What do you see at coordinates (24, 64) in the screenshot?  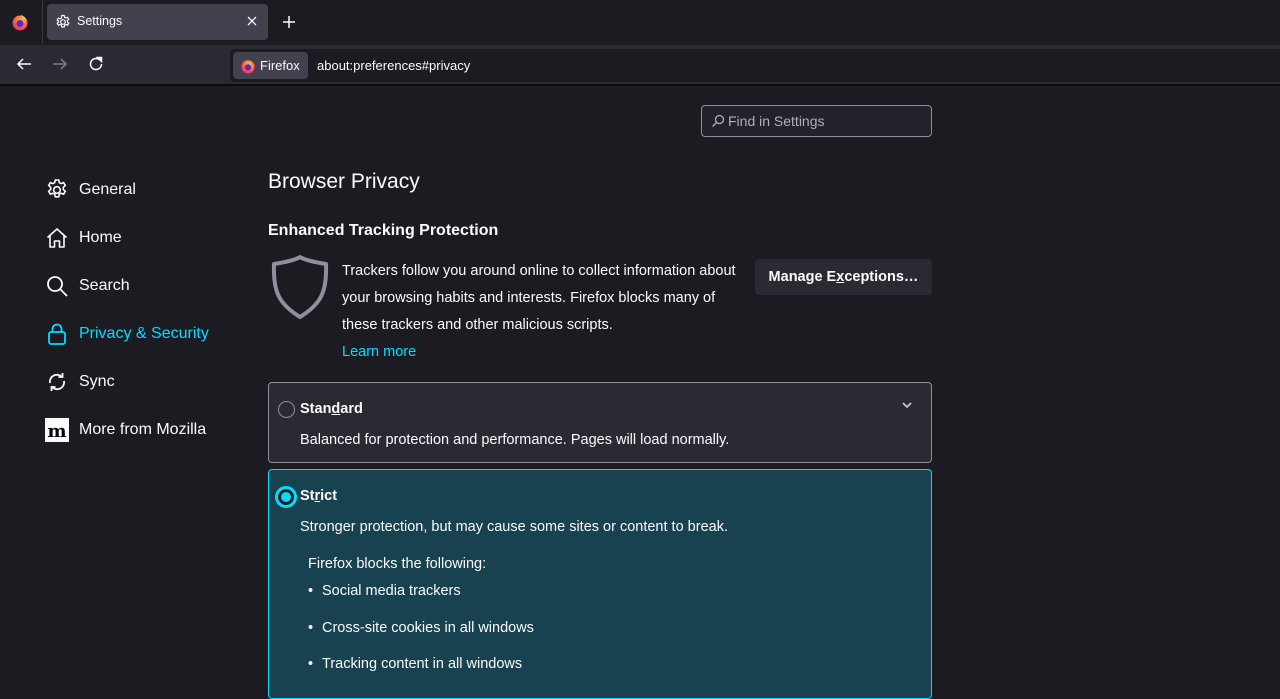 I see `back-arrow-icon` at bounding box center [24, 64].